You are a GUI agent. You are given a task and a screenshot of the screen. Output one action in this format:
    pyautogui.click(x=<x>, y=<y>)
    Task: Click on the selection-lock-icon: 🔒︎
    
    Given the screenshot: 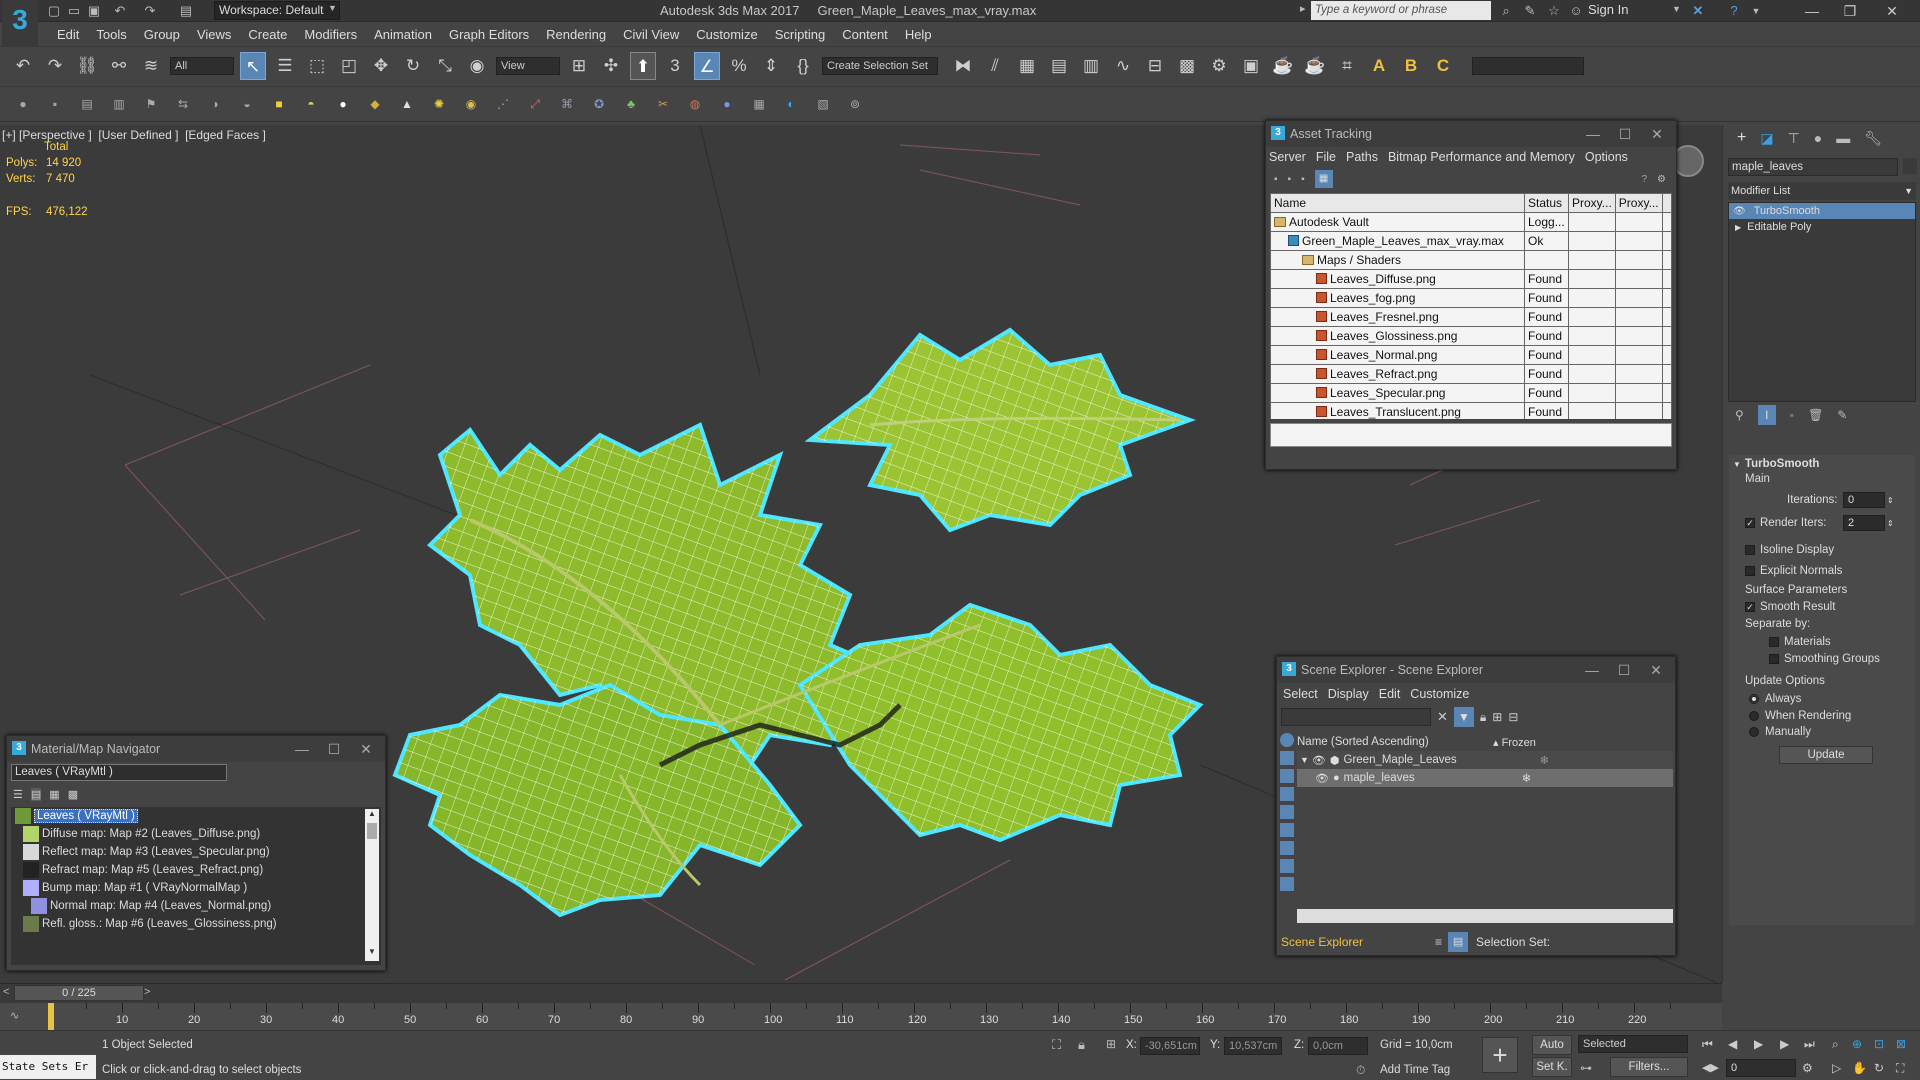 What is the action you would take?
    pyautogui.click(x=1081, y=1045)
    